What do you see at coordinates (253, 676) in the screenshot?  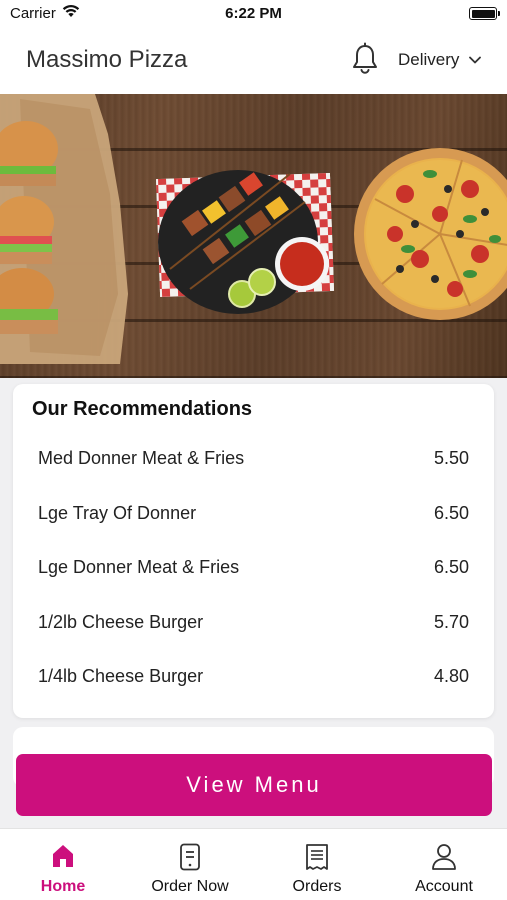 I see `recommendation-item: 1/4lb Cheese Burger 4.80` at bounding box center [253, 676].